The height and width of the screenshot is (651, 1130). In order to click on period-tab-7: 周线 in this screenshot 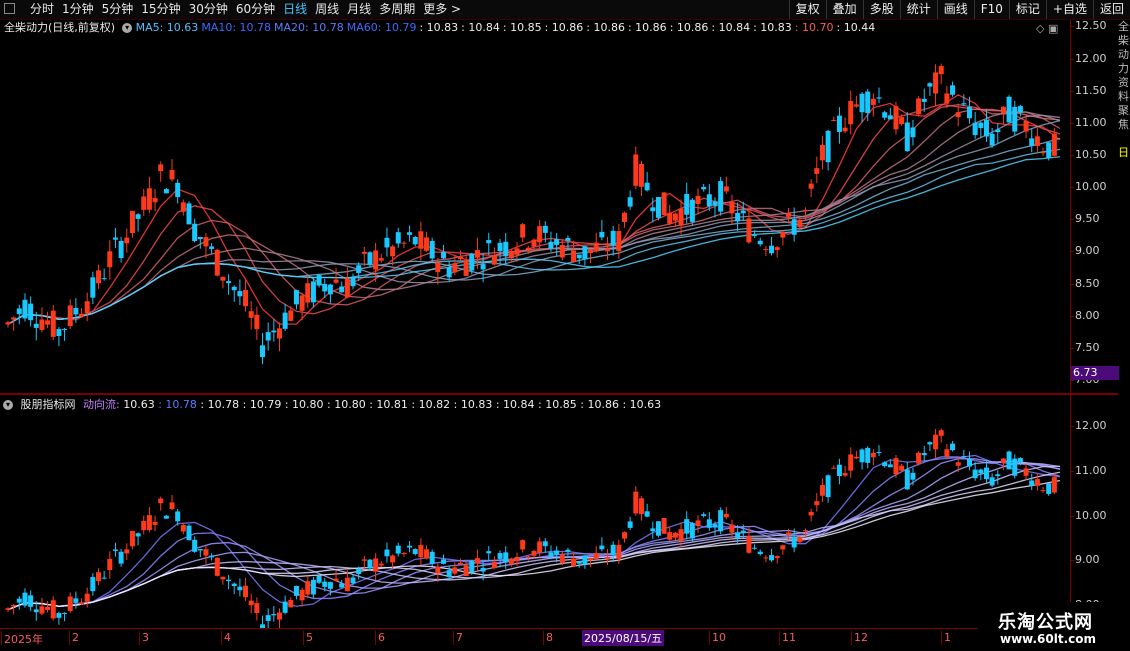, I will do `click(327, 9)`.